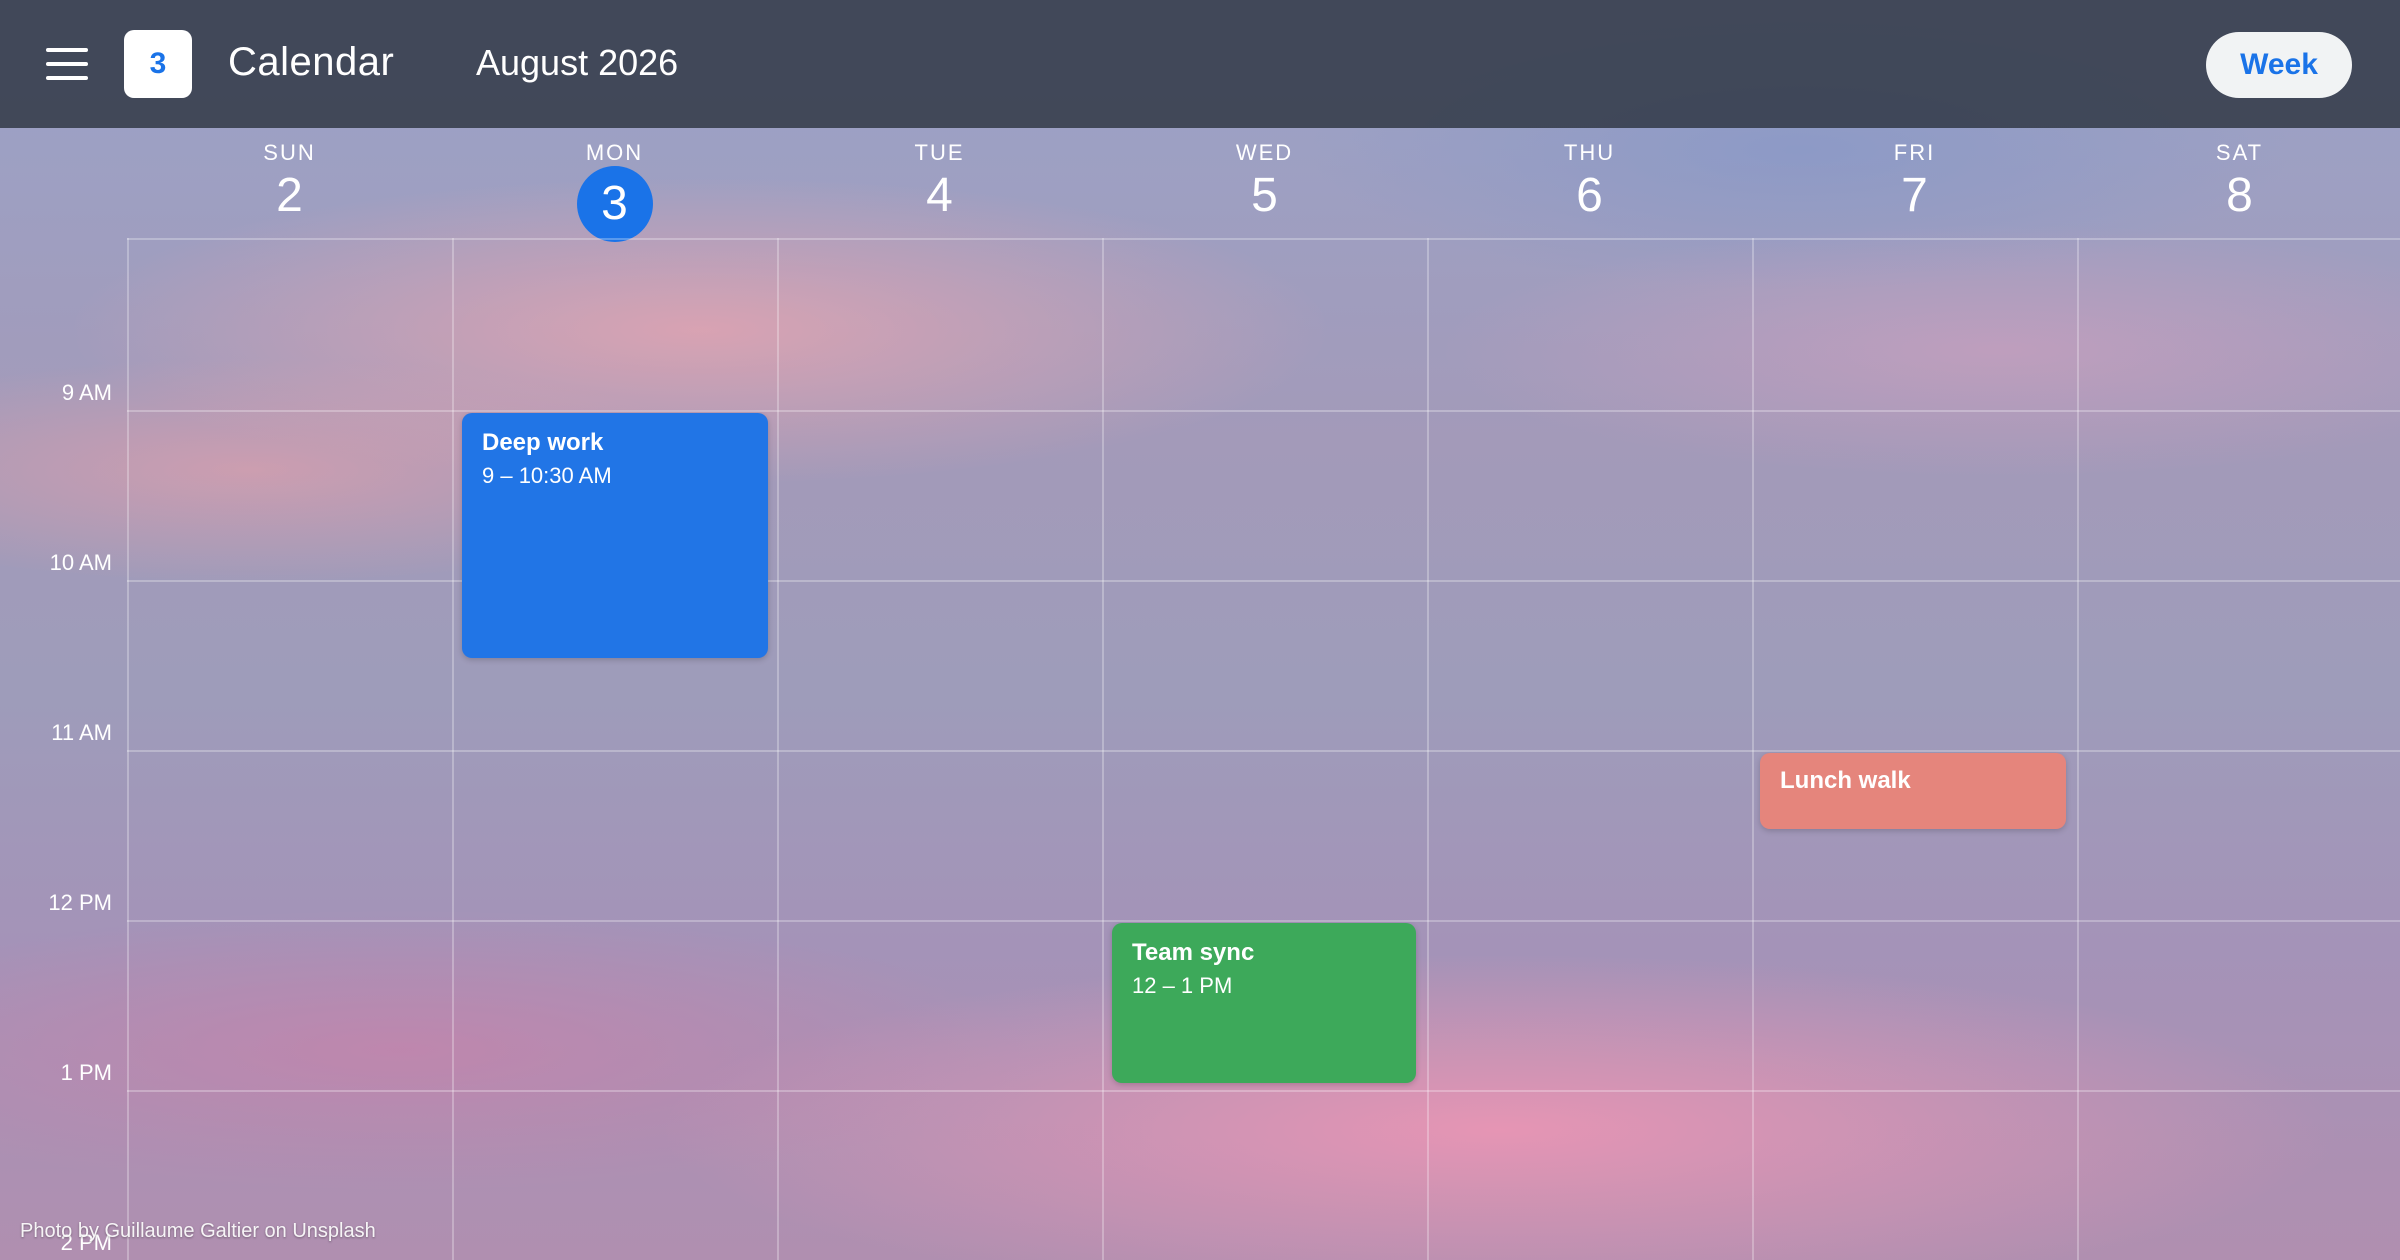  I want to click on day-header-wed: WED 5, so click(1264, 192).